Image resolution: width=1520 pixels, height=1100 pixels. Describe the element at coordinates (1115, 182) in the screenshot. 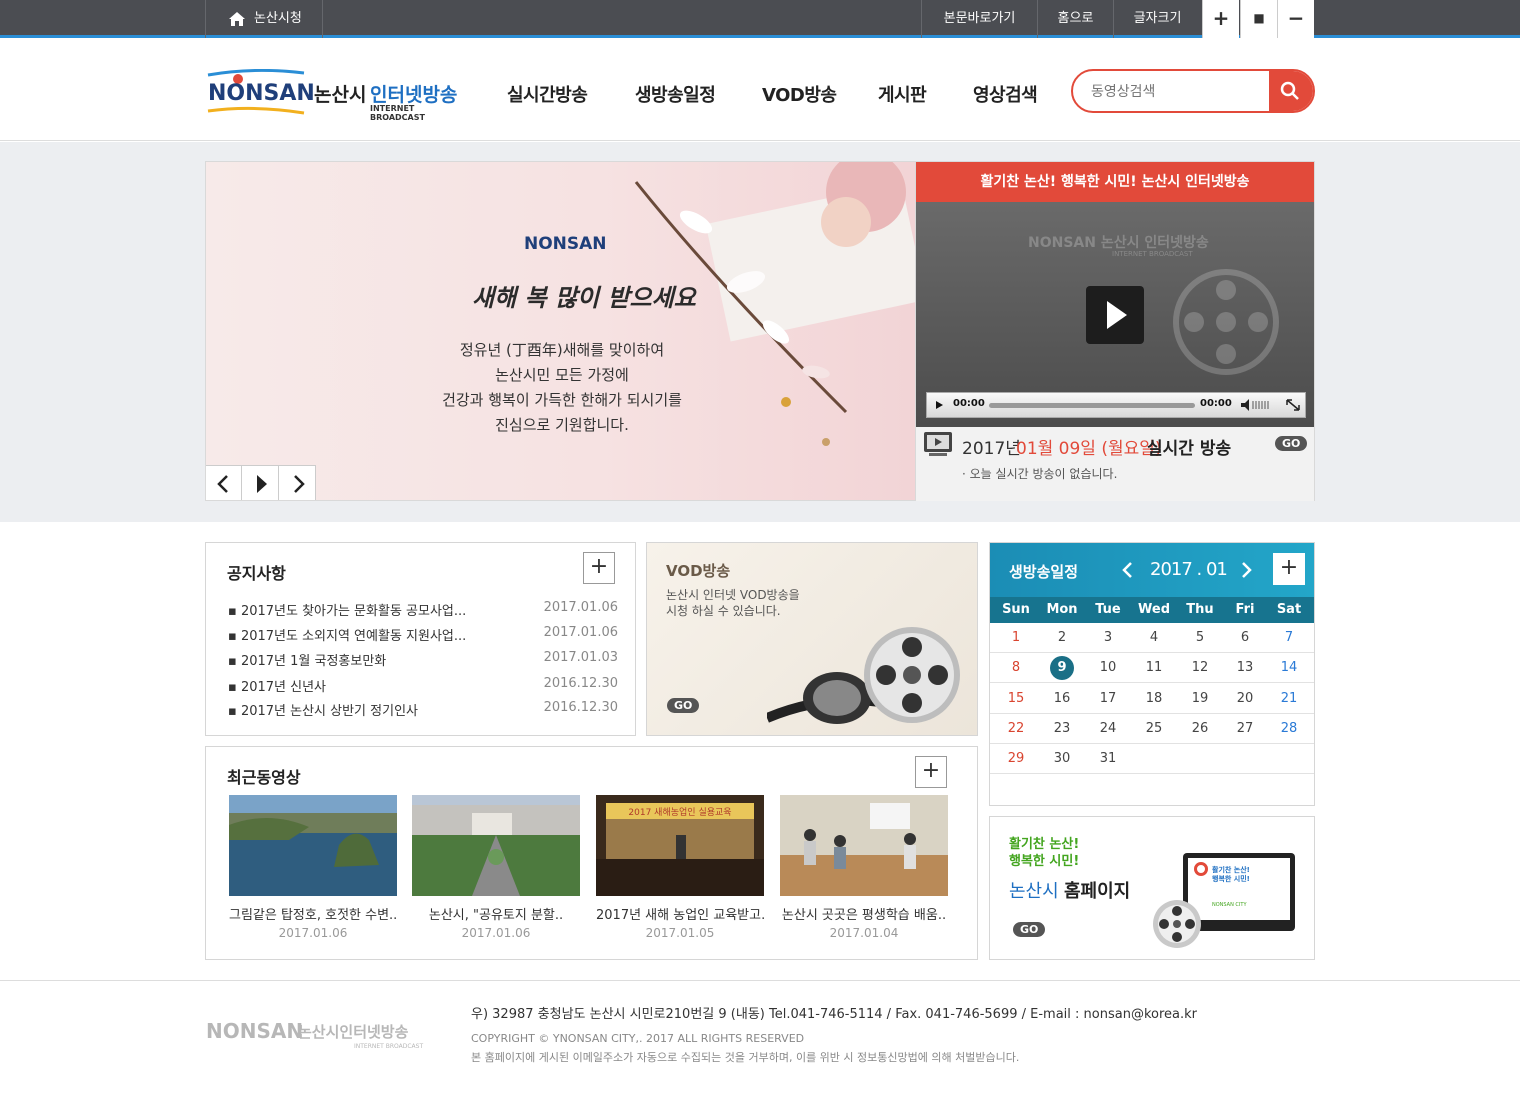

I see `player-banner: 활기찬 논산! 행복한 시민! 논산시 인터넷방송` at that location.